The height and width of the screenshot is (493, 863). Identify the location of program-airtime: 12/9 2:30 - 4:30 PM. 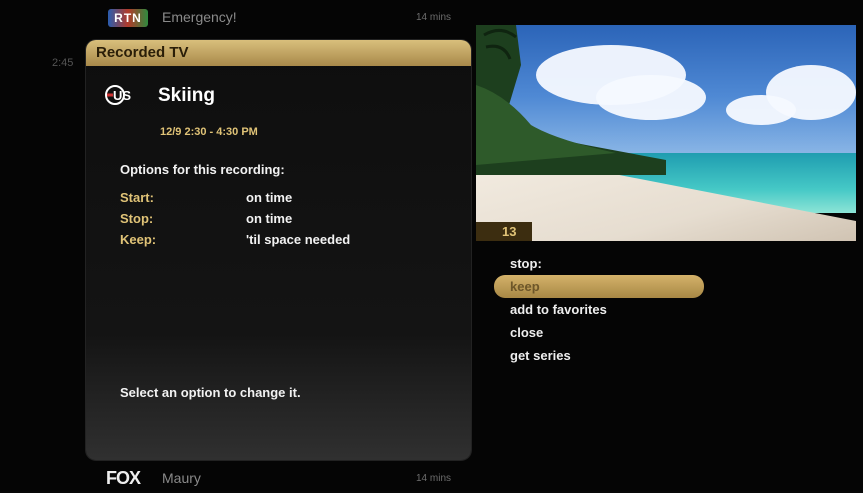
(209, 132).